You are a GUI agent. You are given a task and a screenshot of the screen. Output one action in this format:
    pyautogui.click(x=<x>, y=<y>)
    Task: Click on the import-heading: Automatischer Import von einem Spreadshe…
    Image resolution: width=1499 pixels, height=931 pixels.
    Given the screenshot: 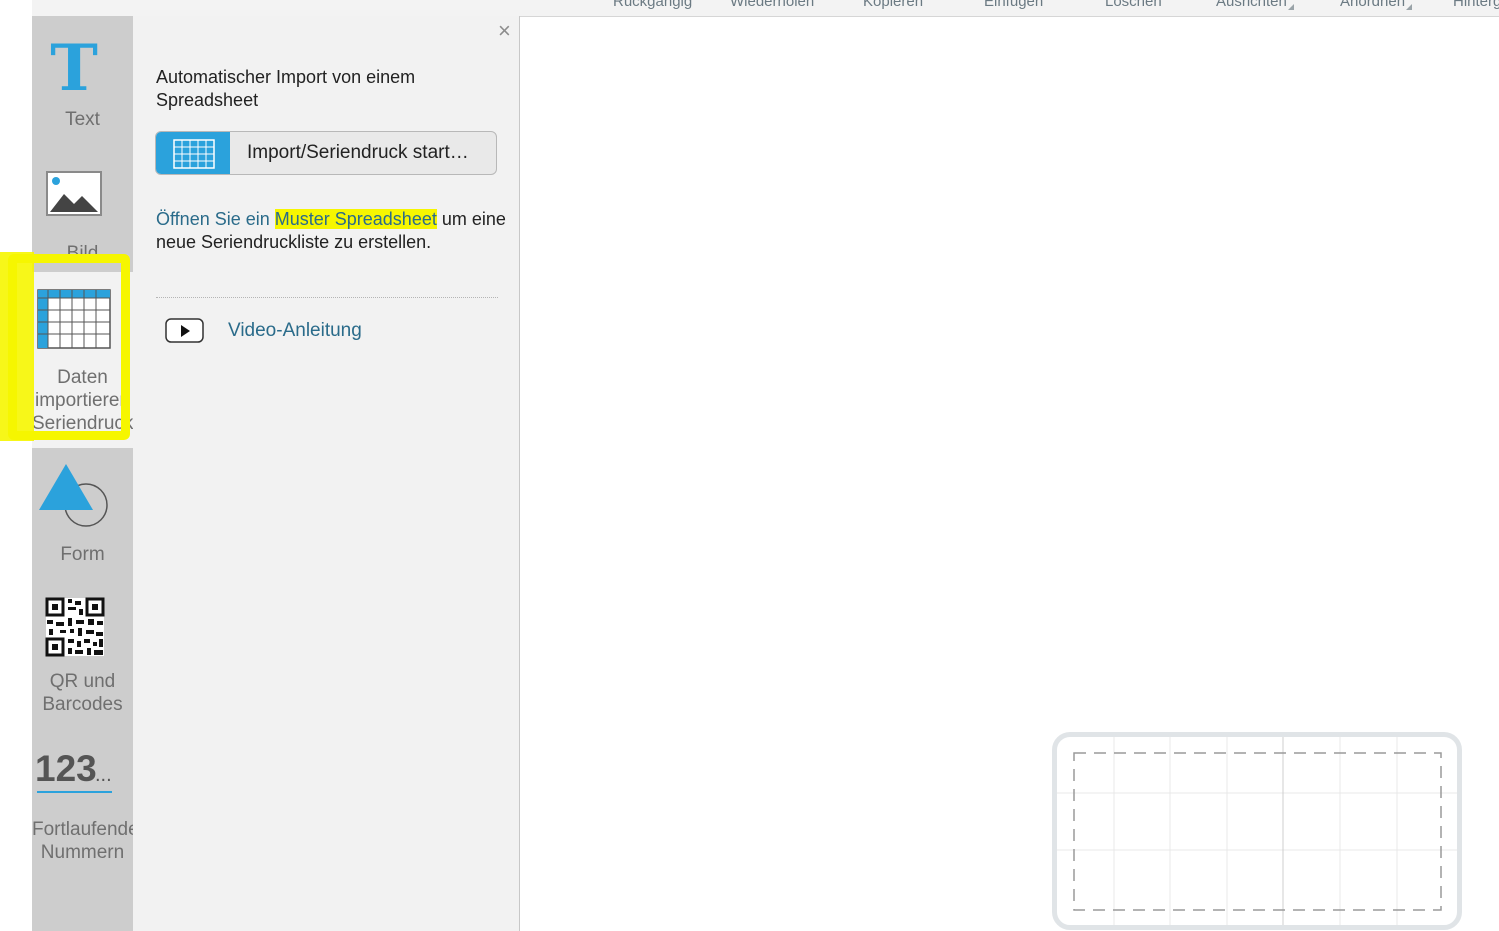 What is the action you would take?
    pyautogui.click(x=286, y=88)
    